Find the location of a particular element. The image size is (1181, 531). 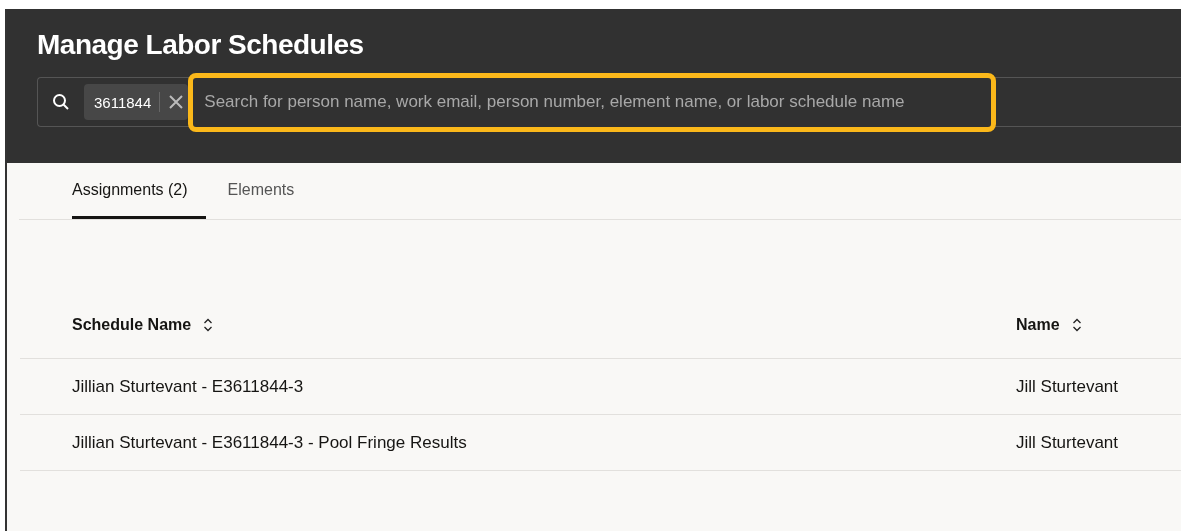

column-title: Name is located at coordinates (1038, 325).